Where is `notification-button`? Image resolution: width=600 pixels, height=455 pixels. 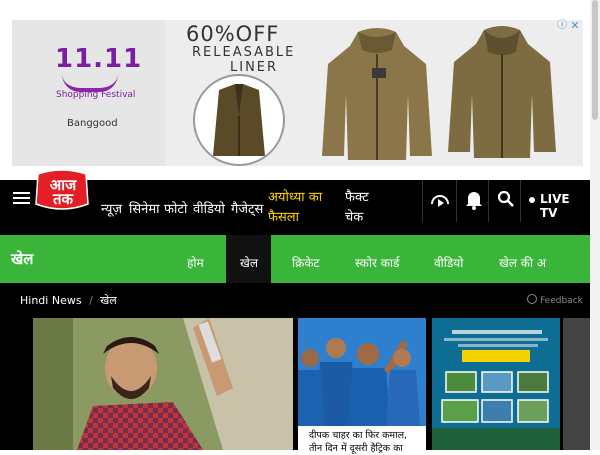
notification-button is located at coordinates (472, 201).